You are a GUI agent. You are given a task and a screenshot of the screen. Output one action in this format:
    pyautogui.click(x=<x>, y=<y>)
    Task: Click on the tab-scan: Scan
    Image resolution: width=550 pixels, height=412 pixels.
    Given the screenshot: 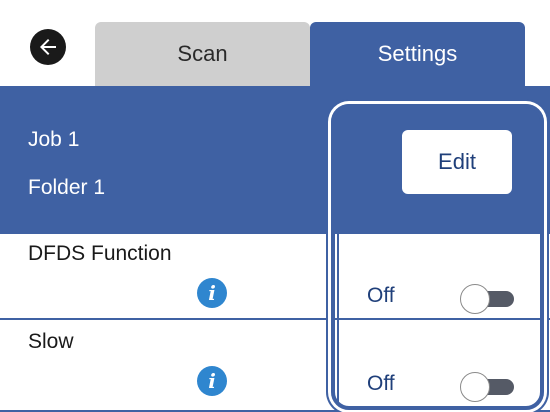 What is the action you would take?
    pyautogui.click(x=202, y=54)
    